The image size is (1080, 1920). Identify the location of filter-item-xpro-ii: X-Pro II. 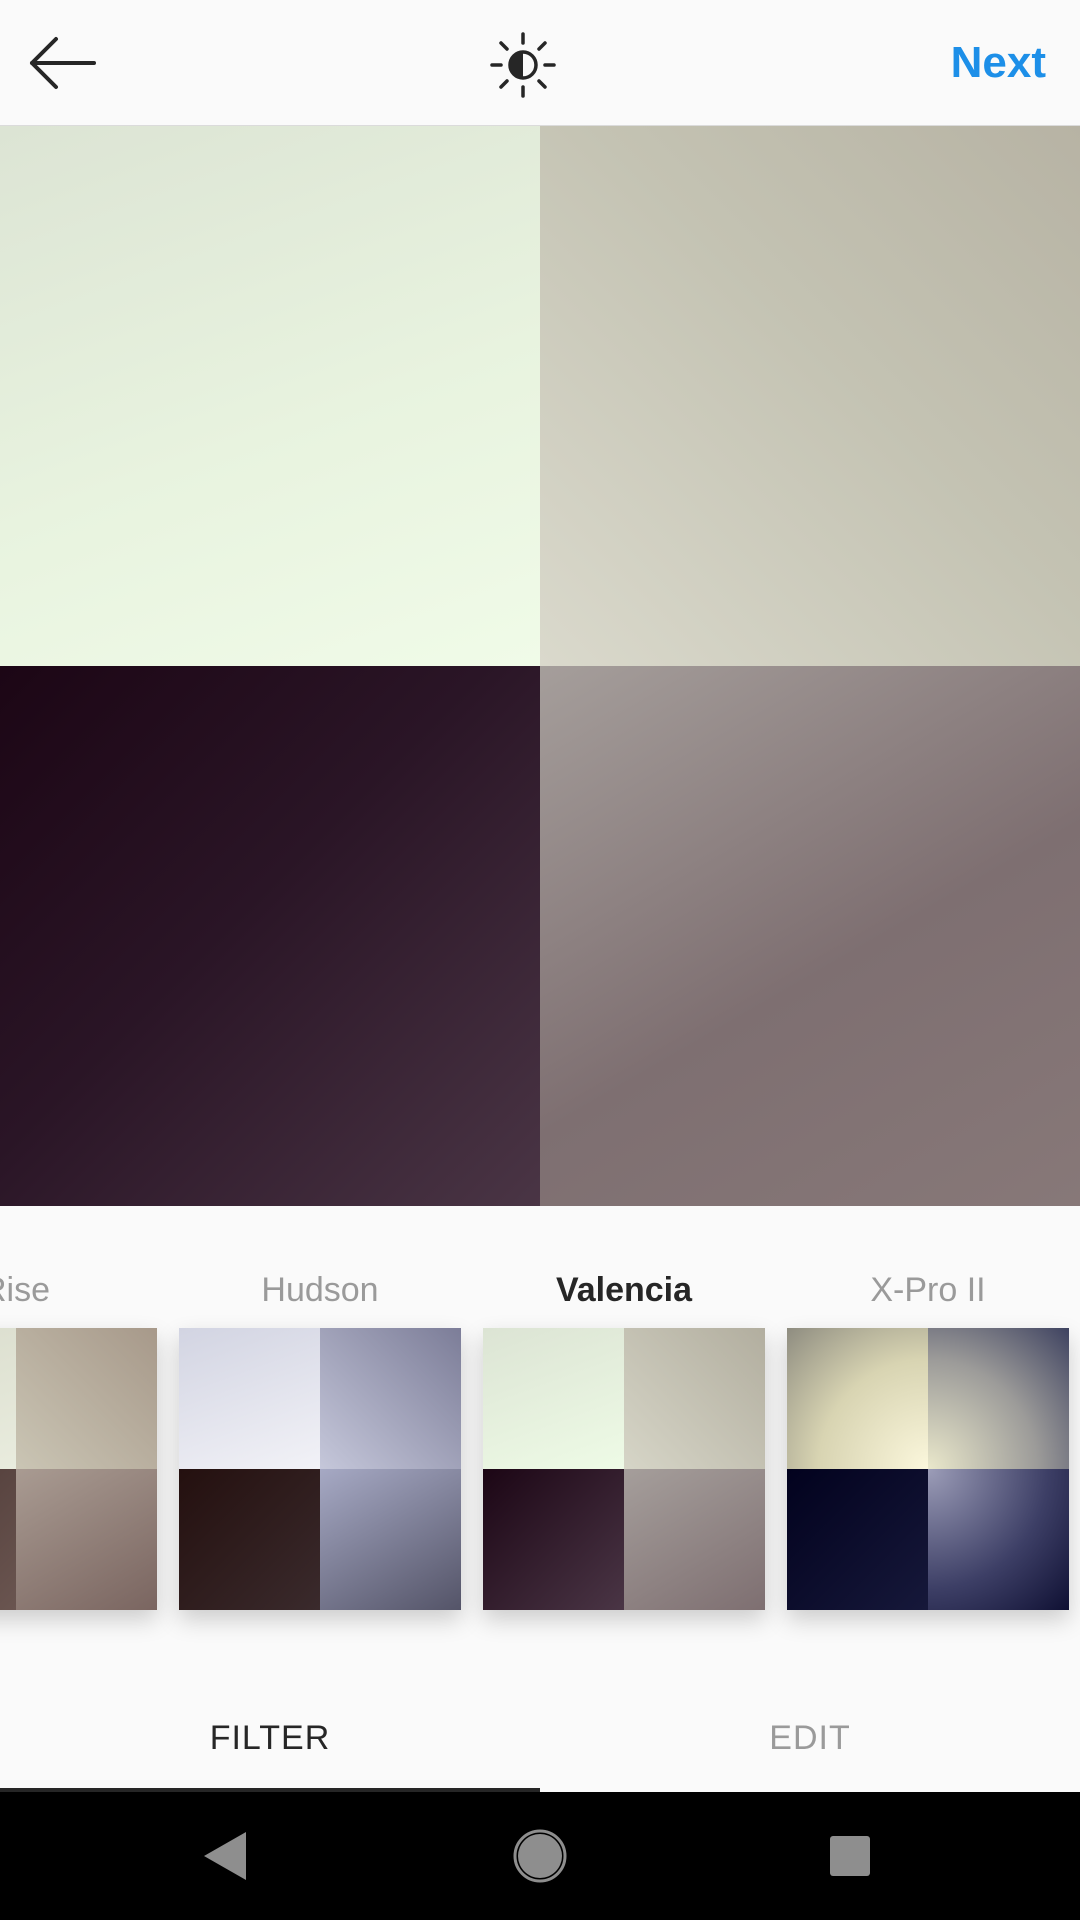
(928, 1426).